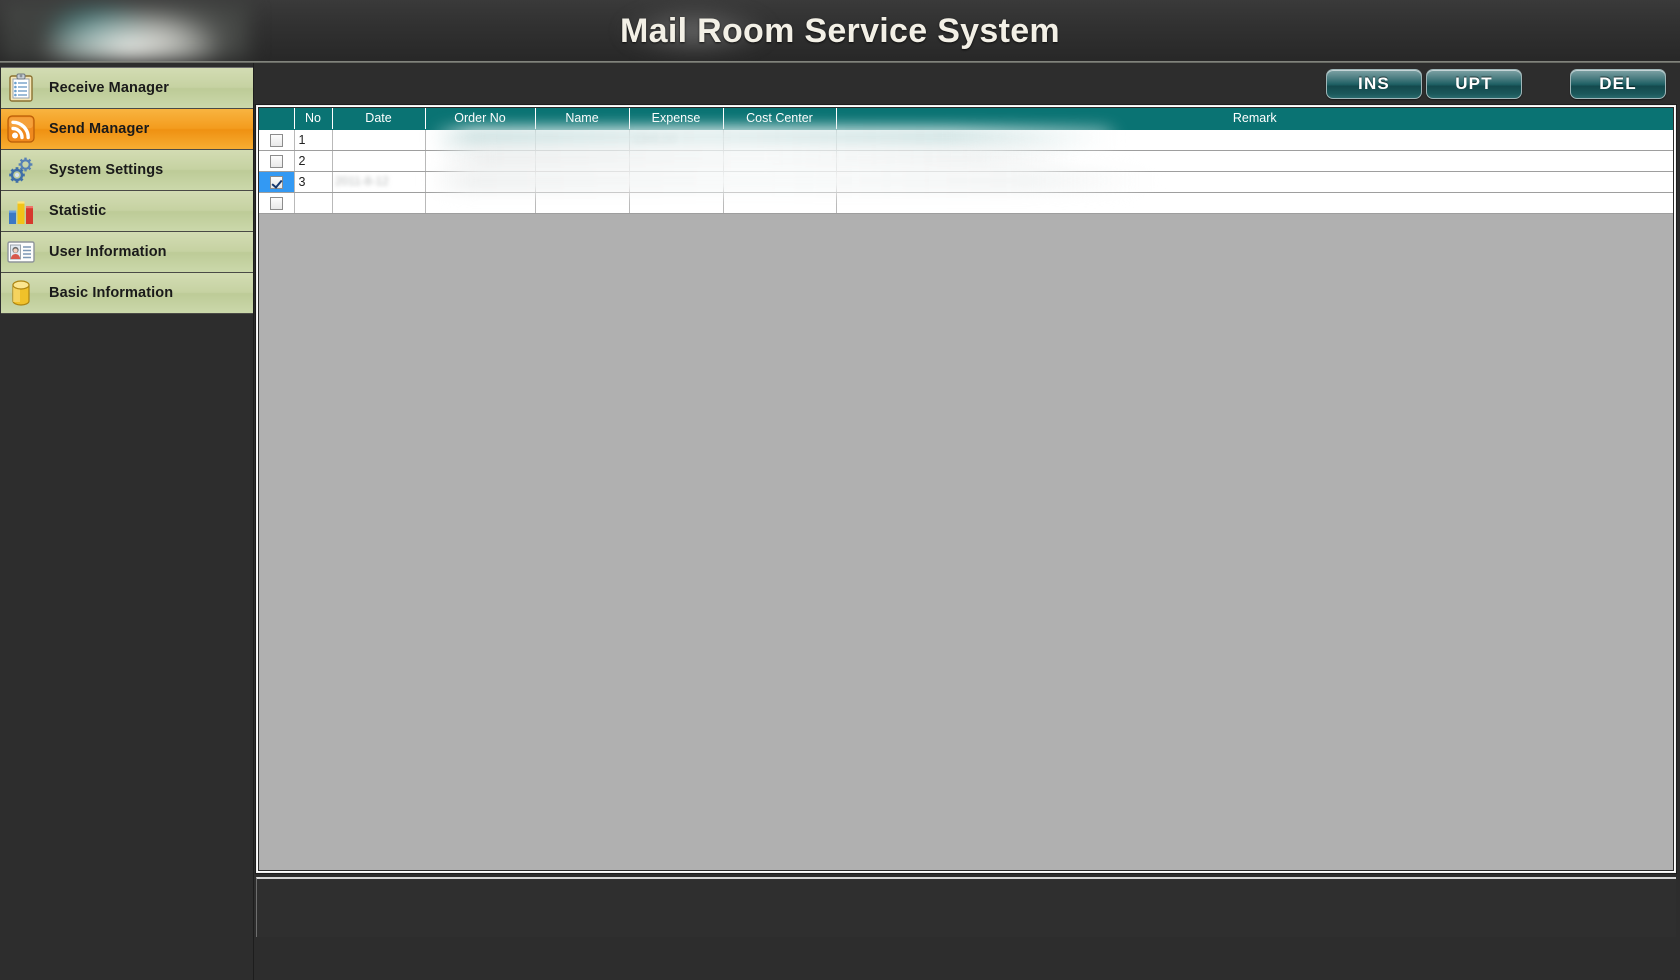  I want to click on column-header-expense: Expense, so click(676, 119).